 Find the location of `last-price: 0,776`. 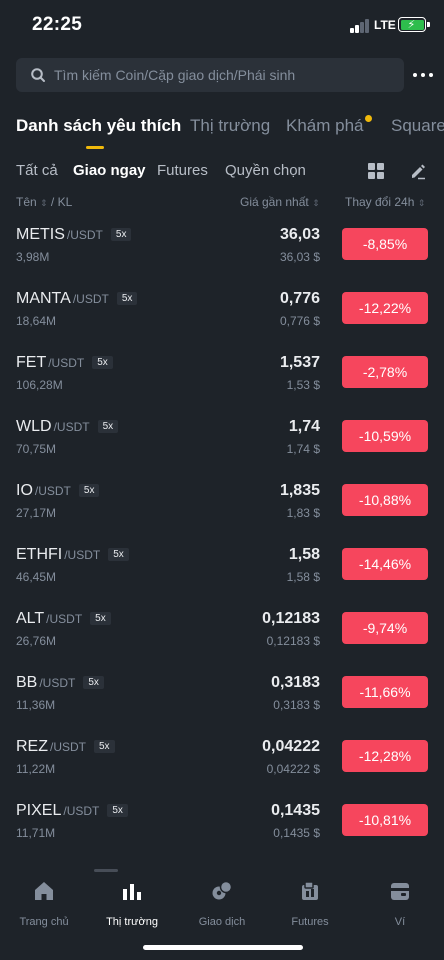

last-price: 0,776 is located at coordinates (299, 298).